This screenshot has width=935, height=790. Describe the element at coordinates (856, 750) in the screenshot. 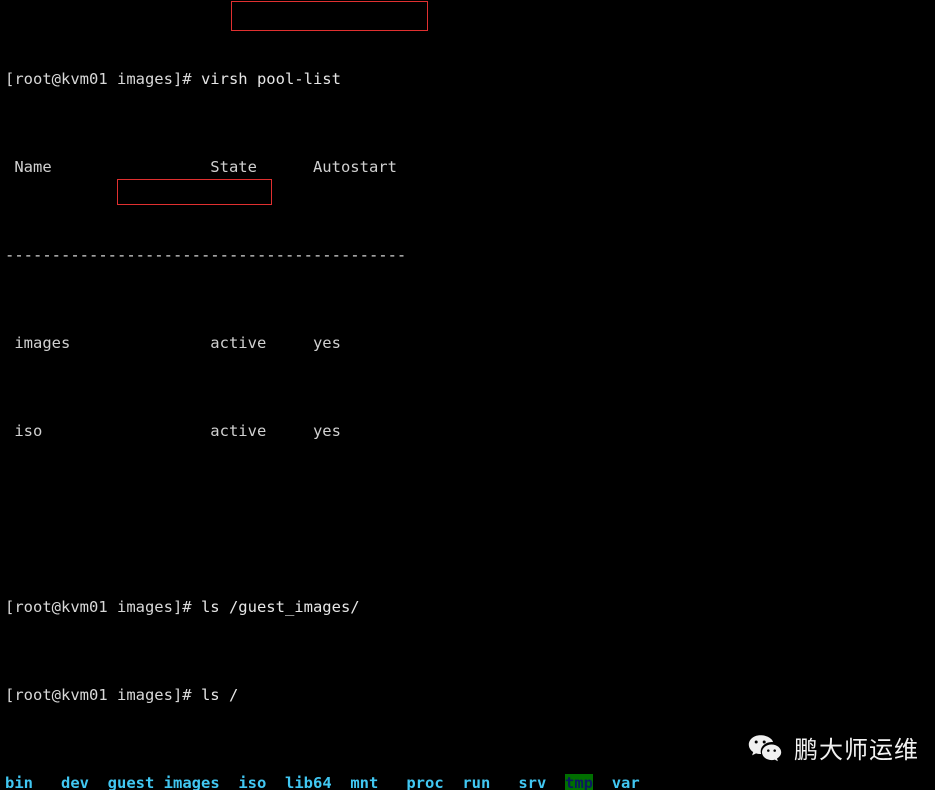

I see `watermark-label: 鹏大师运维` at that location.